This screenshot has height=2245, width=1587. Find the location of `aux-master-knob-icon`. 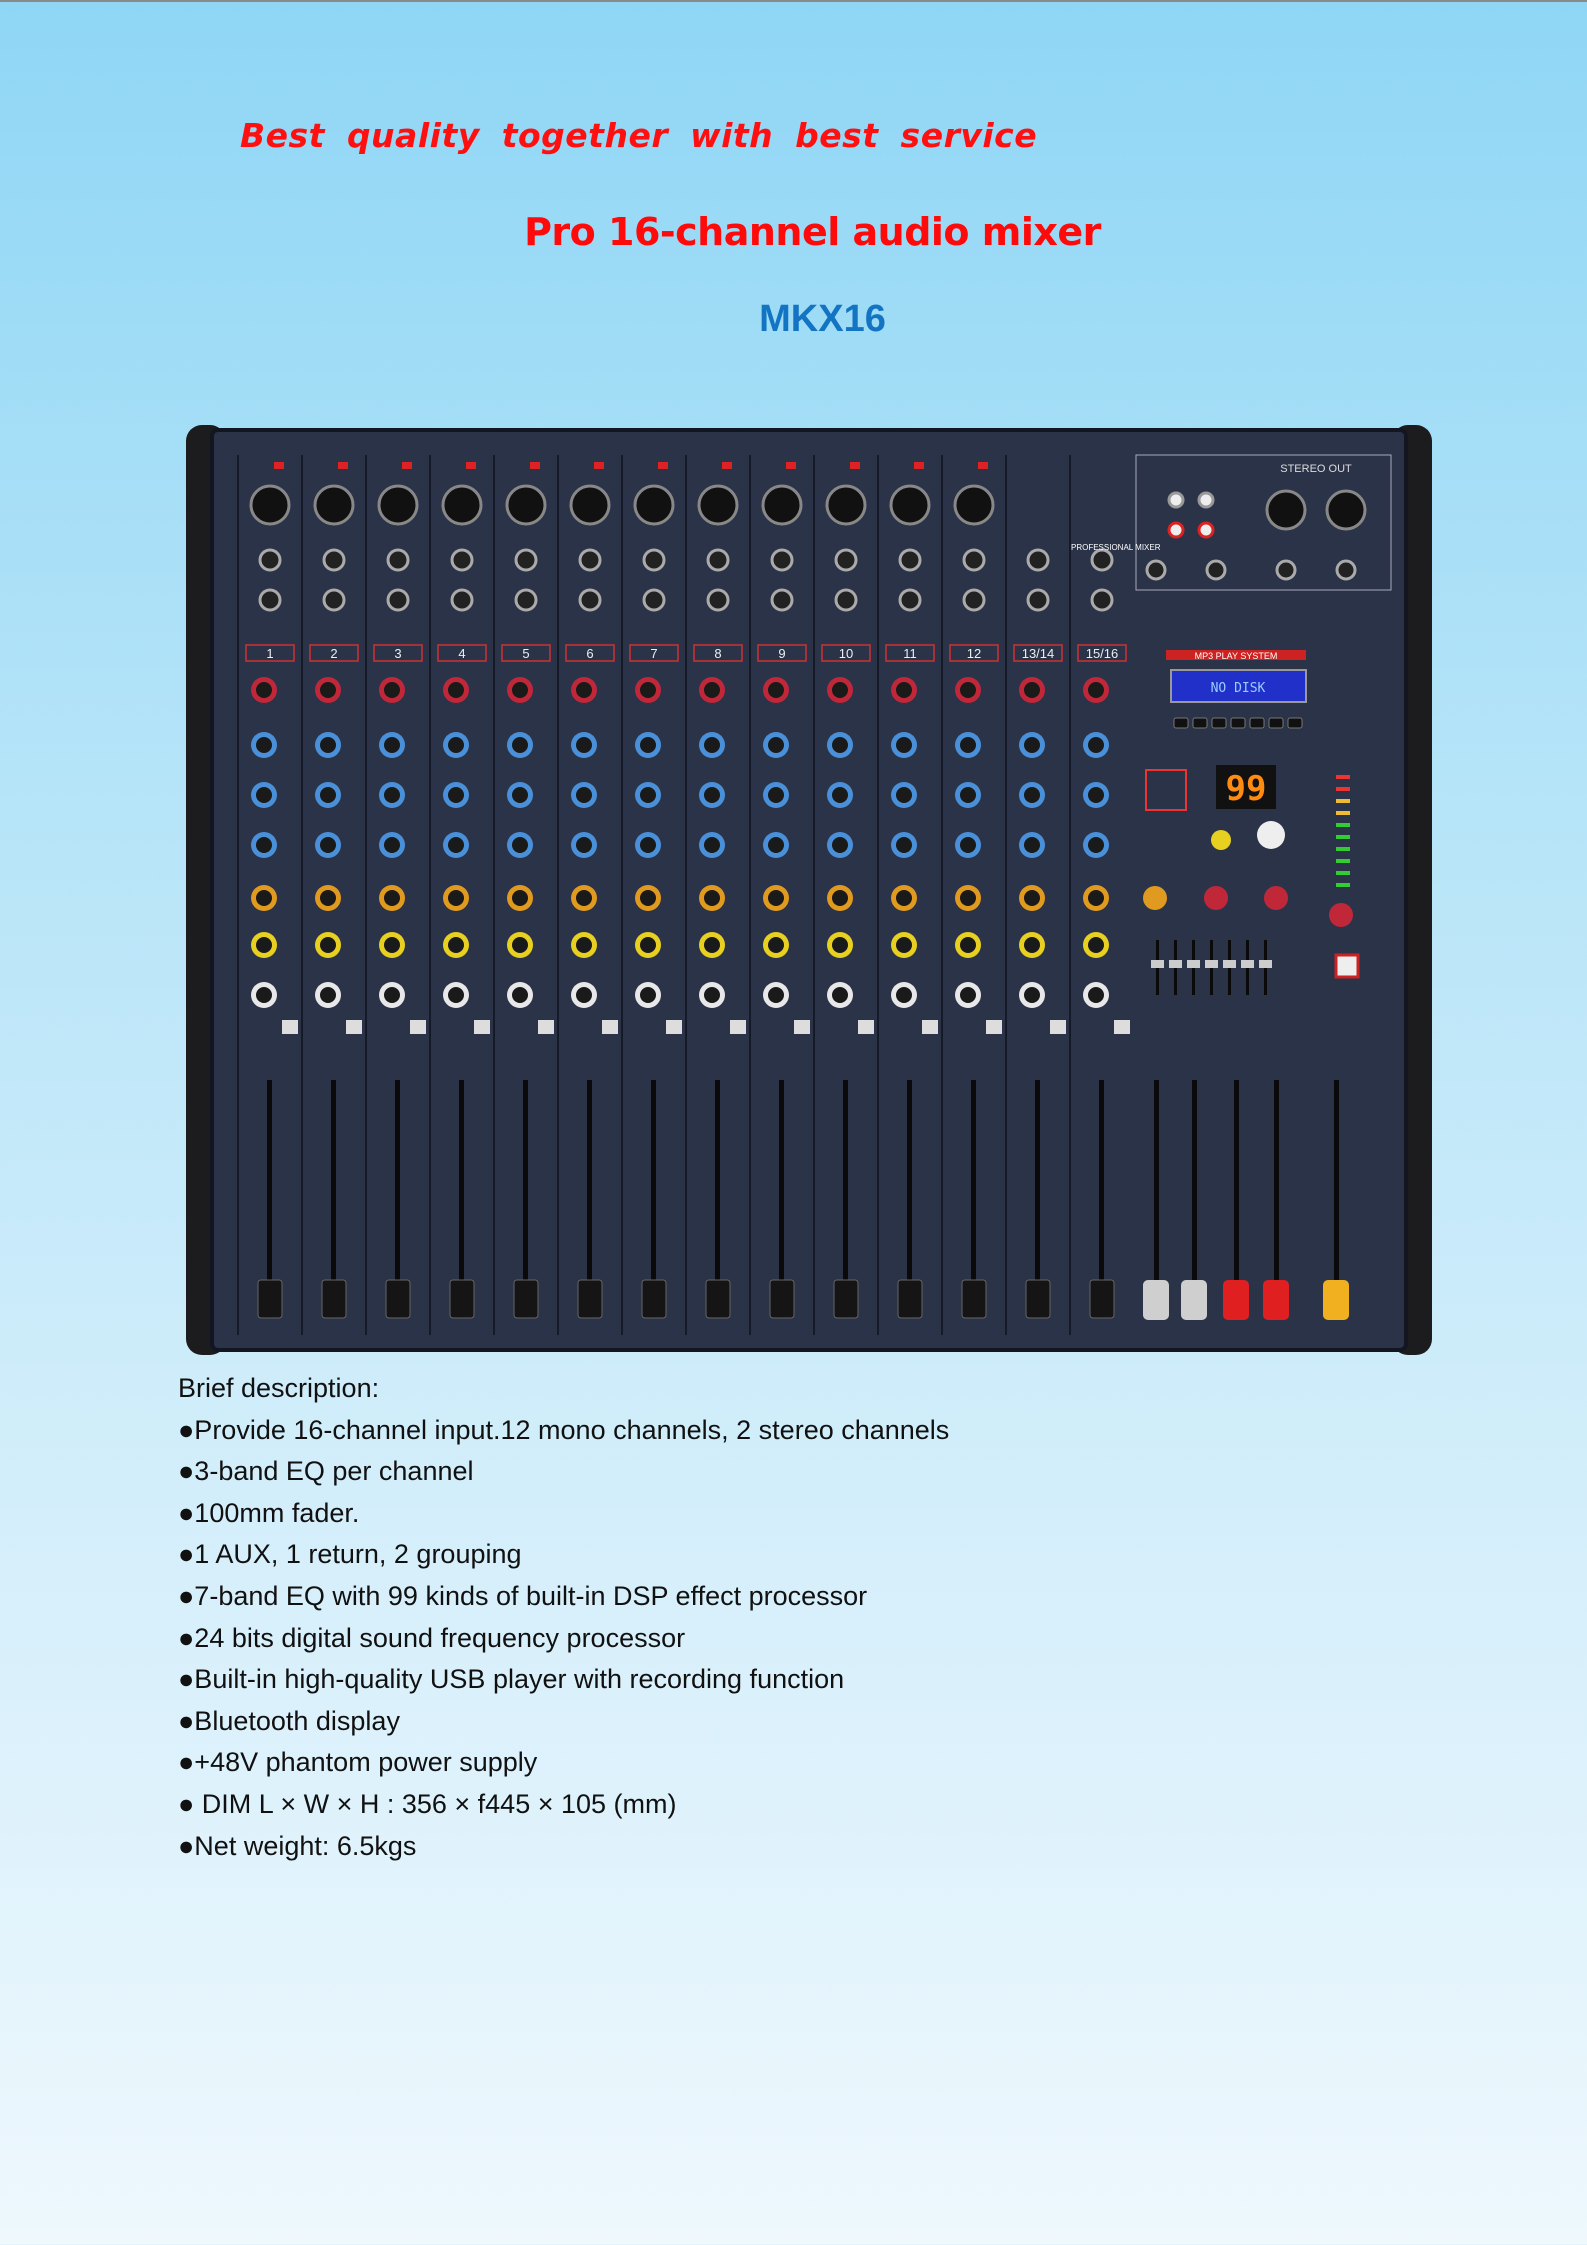

aux-master-knob-icon is located at coordinates (1155, 898).